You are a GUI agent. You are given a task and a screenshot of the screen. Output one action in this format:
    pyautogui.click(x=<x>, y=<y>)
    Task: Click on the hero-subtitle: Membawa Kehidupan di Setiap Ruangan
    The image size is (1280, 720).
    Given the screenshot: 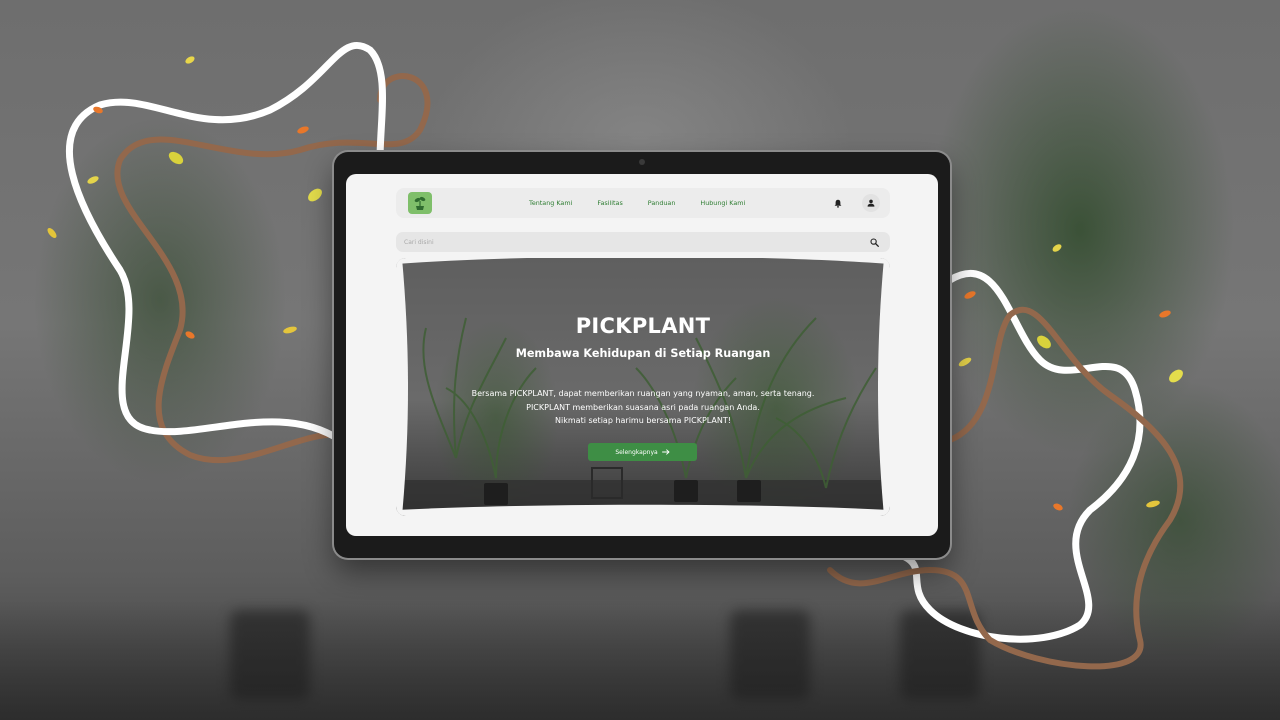 What is the action you would take?
    pyautogui.click(x=643, y=353)
    